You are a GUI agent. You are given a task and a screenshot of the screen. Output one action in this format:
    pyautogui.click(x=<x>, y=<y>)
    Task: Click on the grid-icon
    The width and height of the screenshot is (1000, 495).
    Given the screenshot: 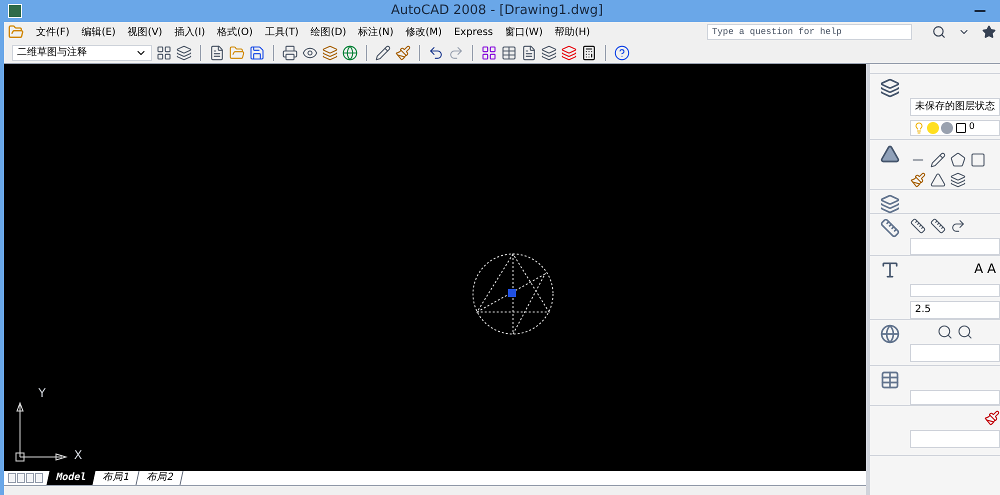 What is the action you would take?
    pyautogui.click(x=489, y=52)
    